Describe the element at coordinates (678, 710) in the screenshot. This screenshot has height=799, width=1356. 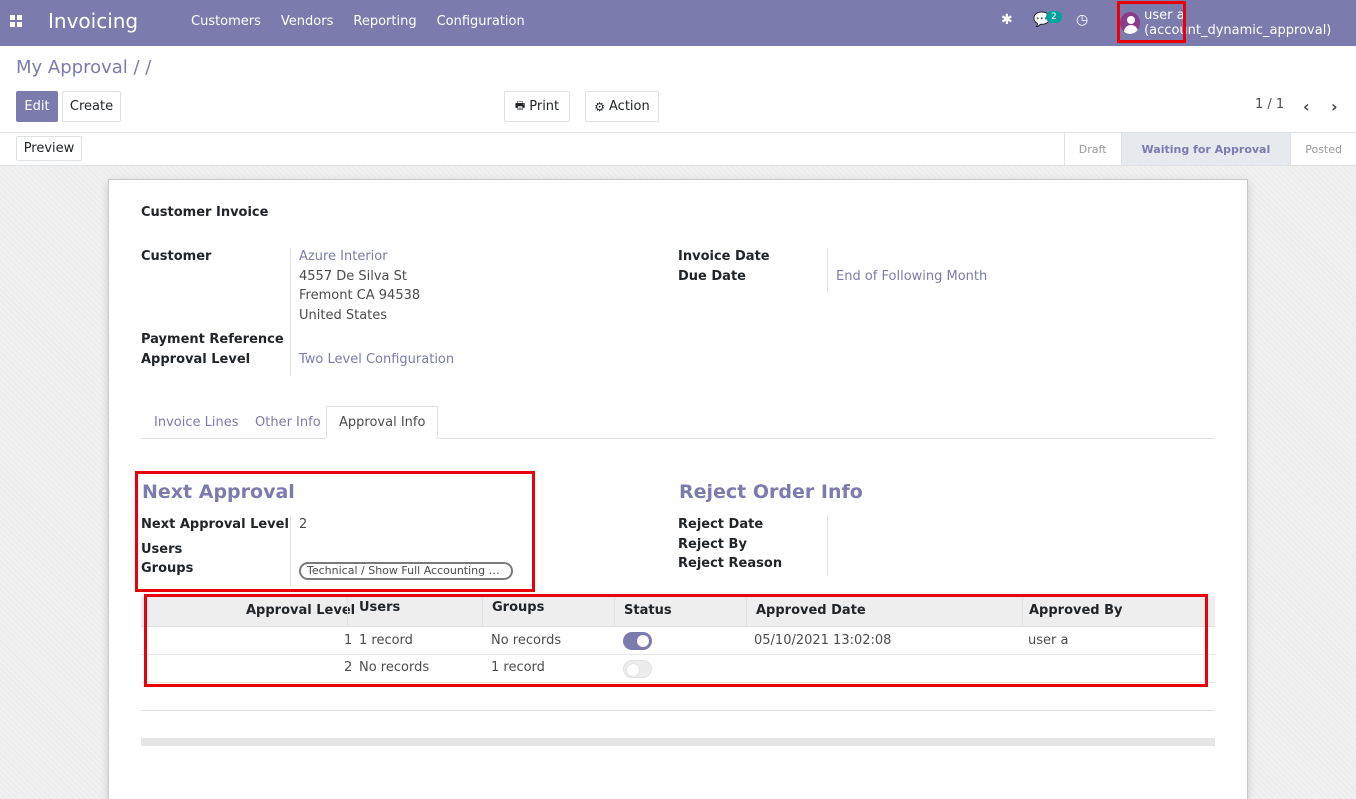
I see `divider` at that location.